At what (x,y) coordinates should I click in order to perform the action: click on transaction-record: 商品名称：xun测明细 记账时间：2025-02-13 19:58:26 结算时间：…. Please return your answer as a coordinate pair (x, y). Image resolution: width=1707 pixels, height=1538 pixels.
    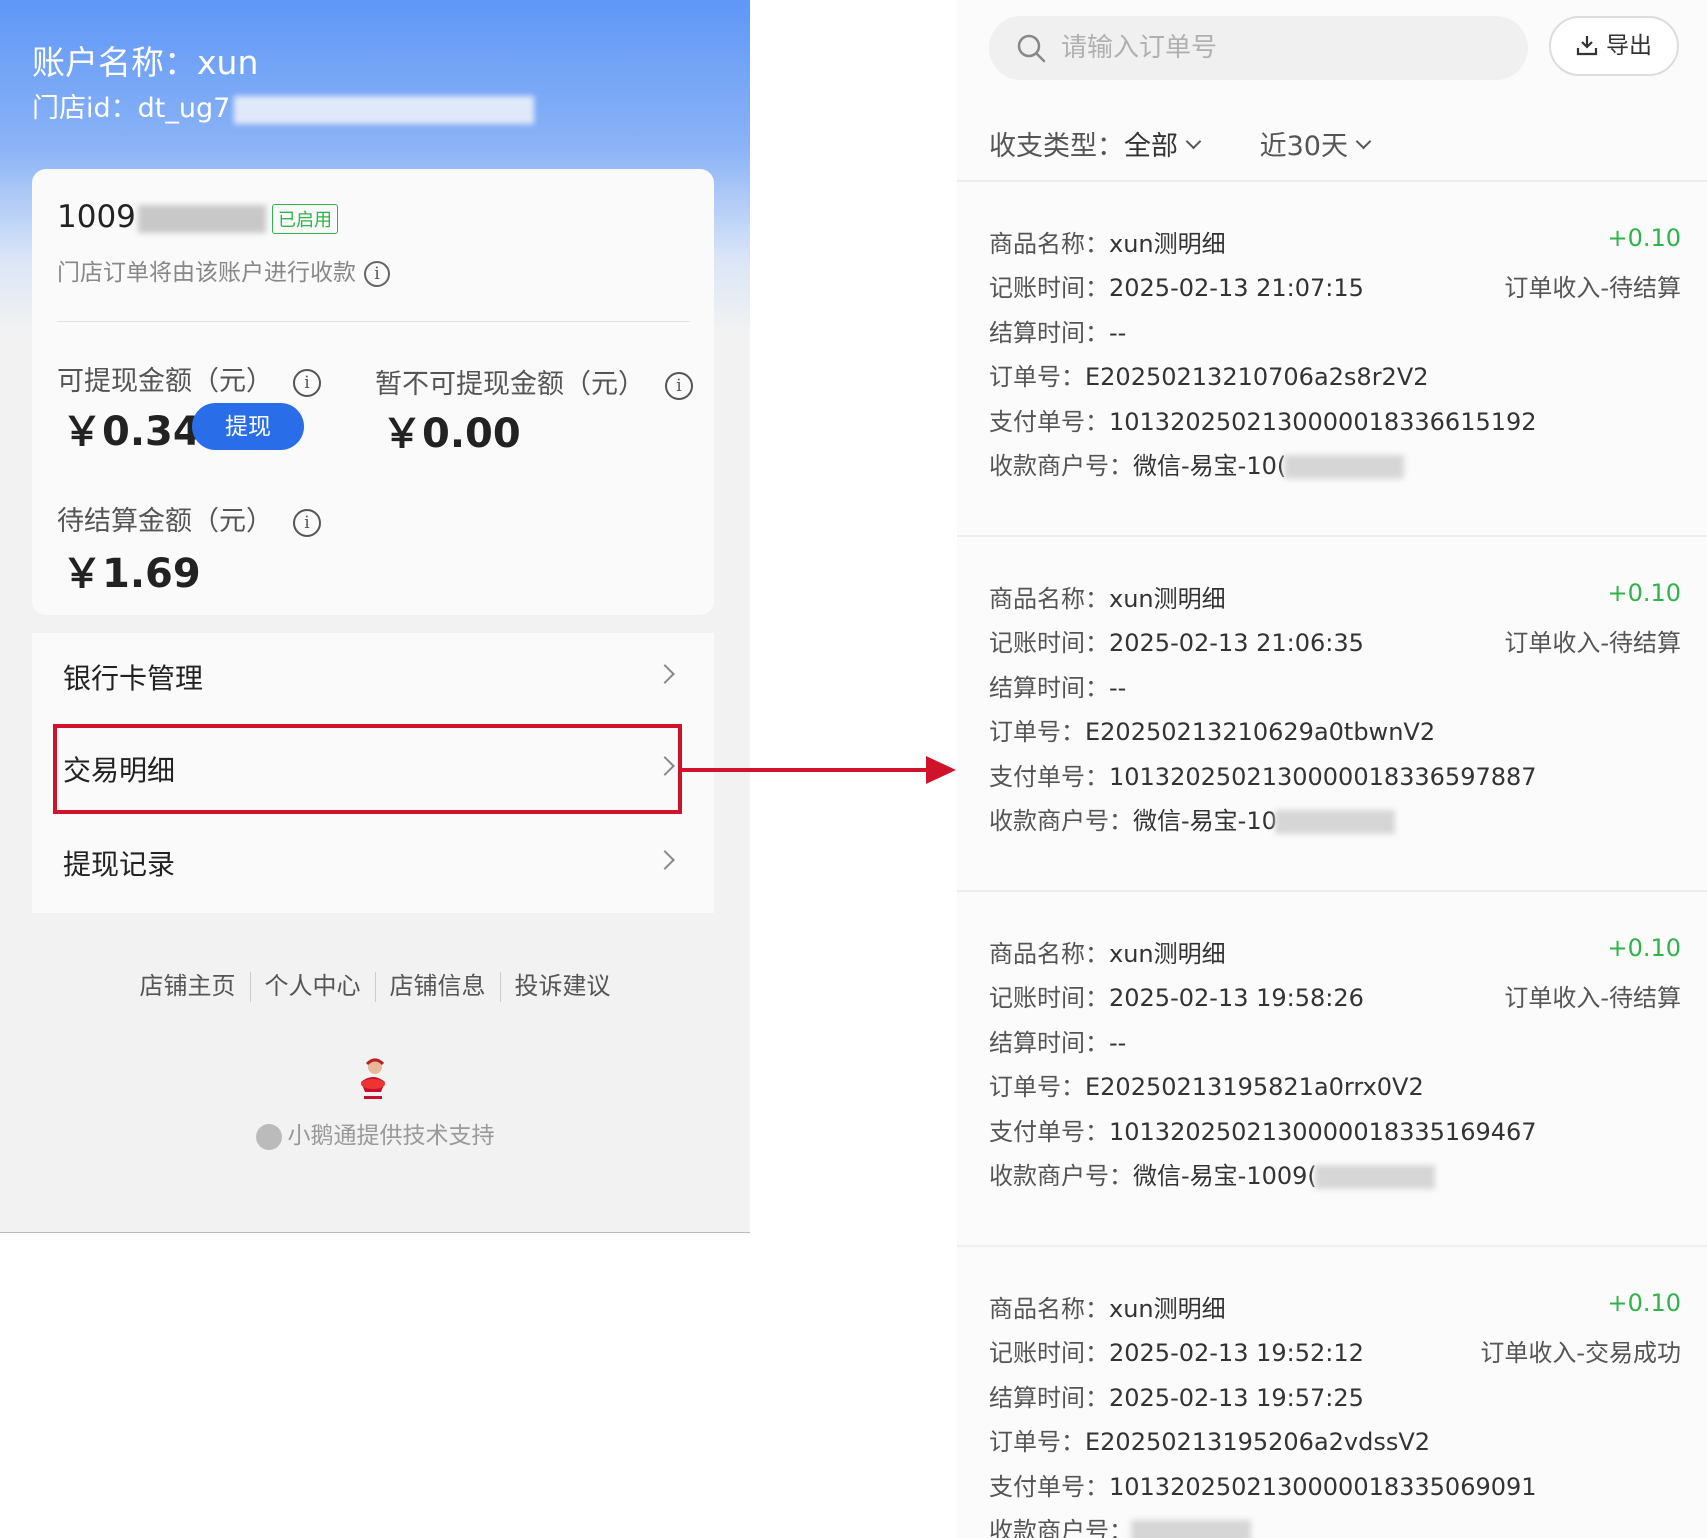
    Looking at the image, I should click on (1332, 1069).